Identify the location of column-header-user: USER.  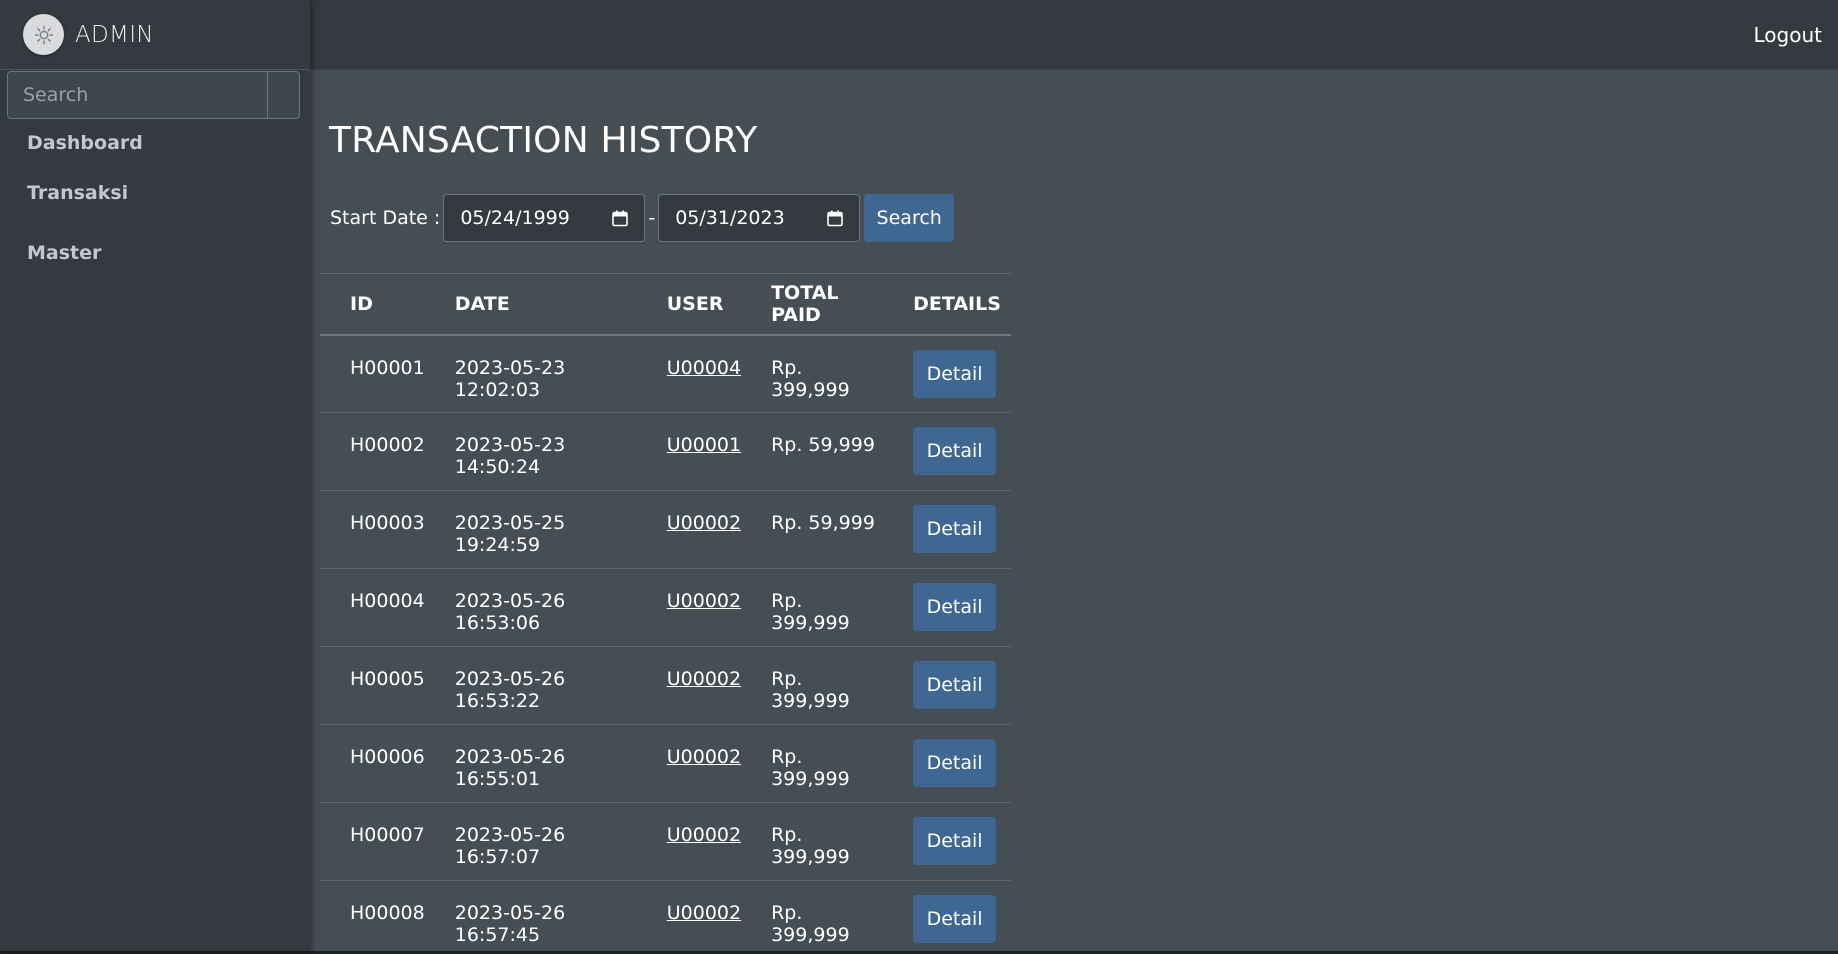
(695, 303).